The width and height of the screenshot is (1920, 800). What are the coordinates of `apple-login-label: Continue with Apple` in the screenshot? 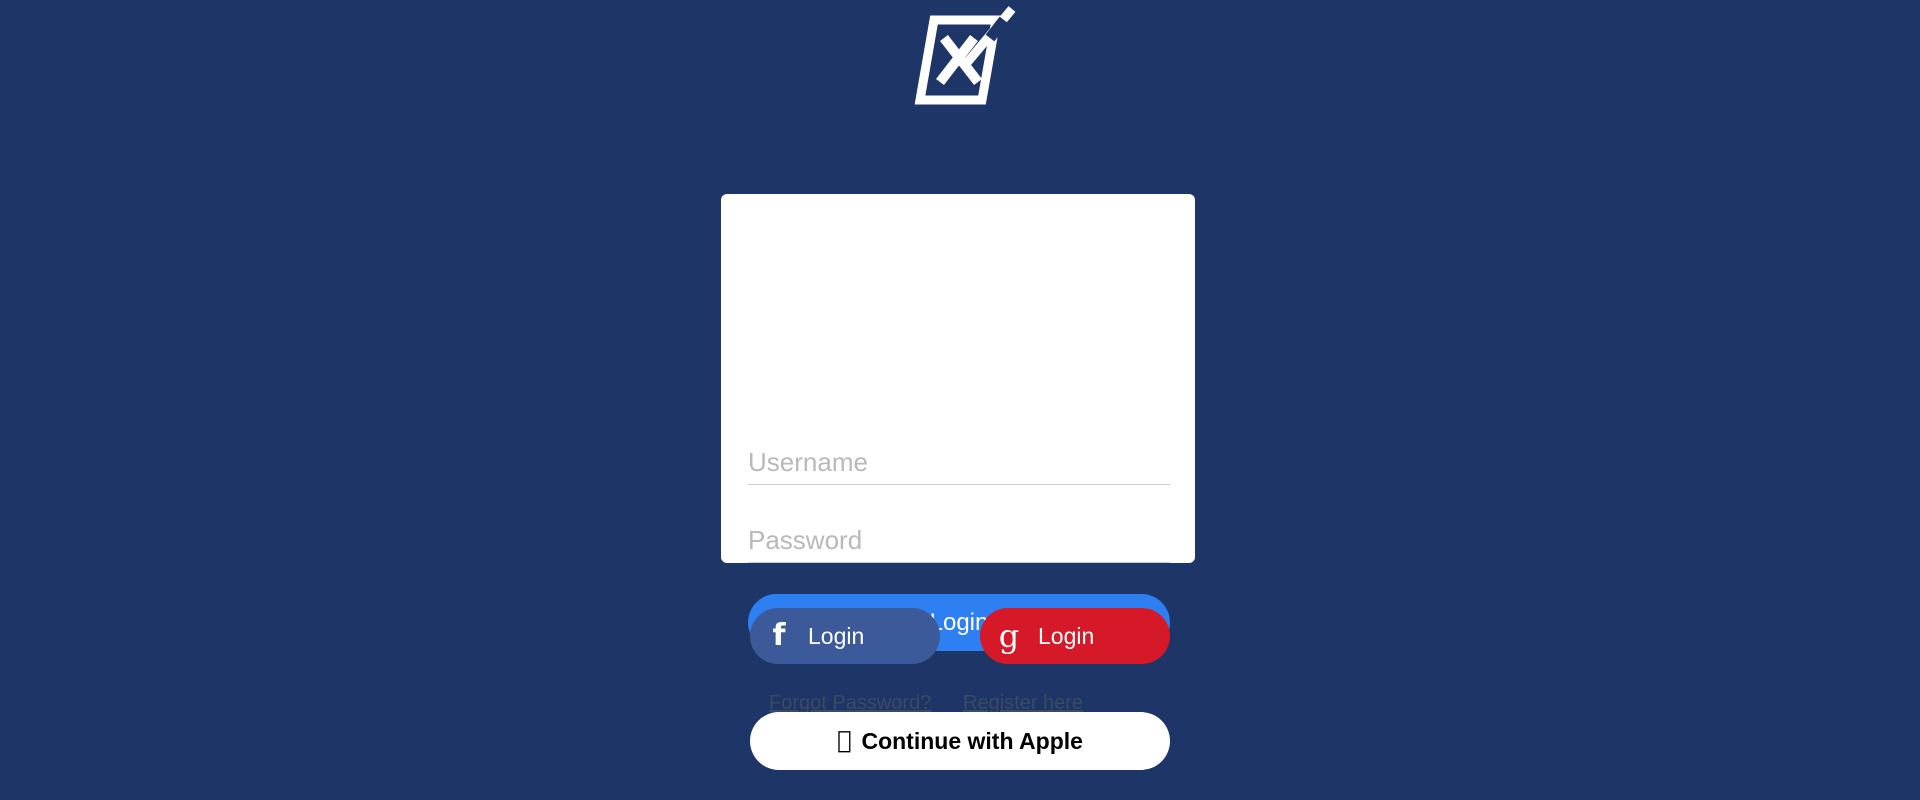 It's located at (968, 740).